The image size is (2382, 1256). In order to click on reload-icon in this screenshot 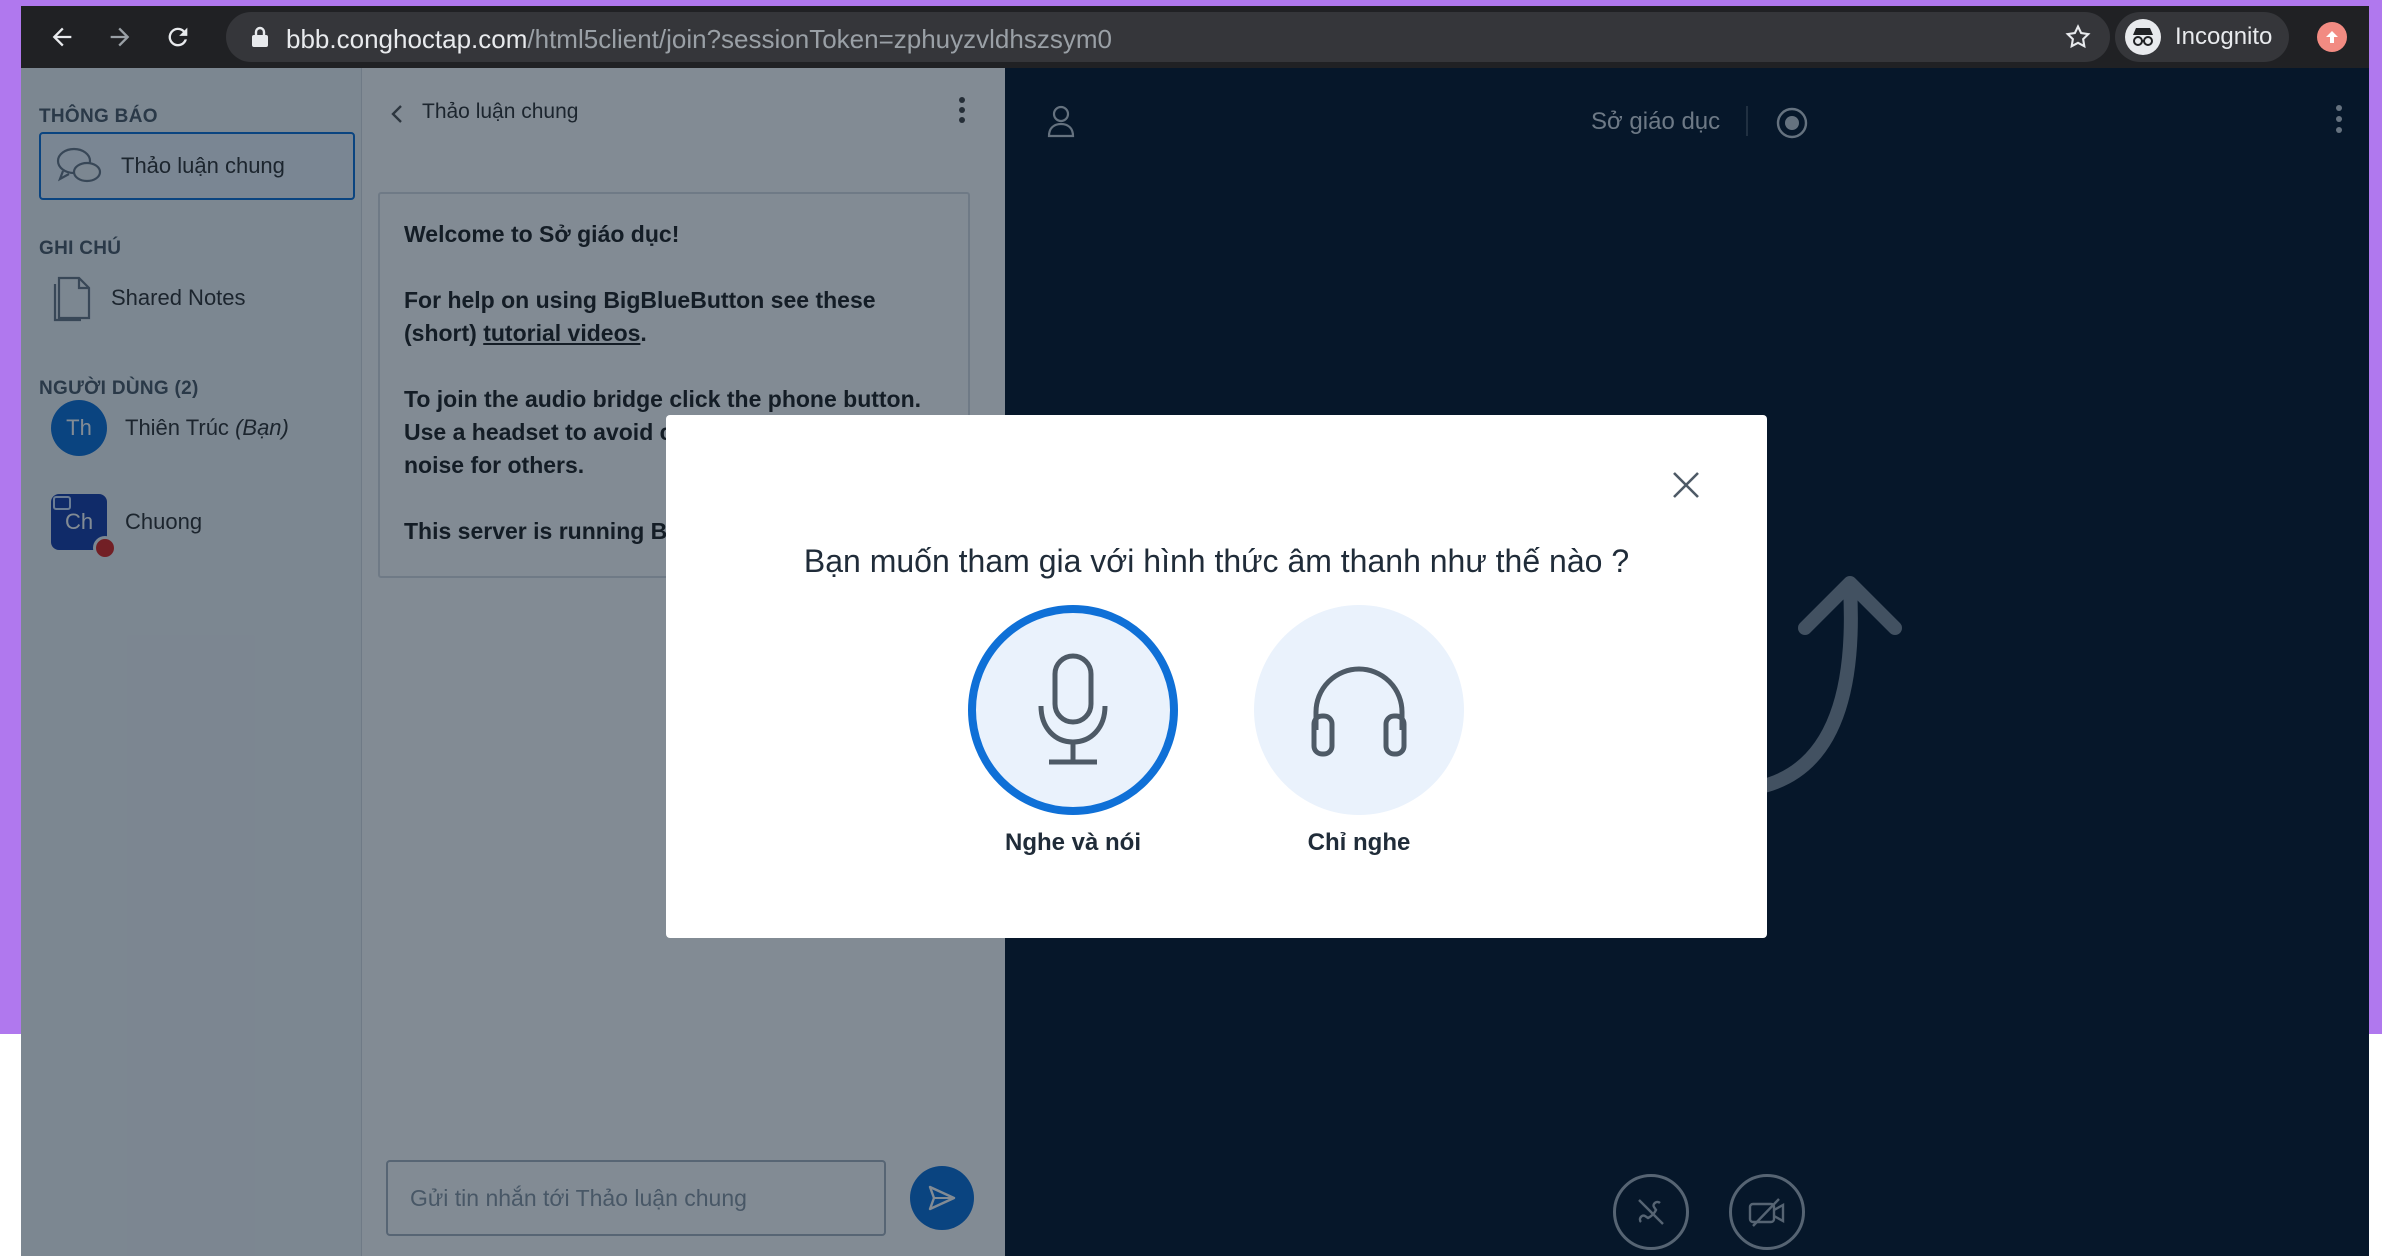, I will do `click(178, 37)`.